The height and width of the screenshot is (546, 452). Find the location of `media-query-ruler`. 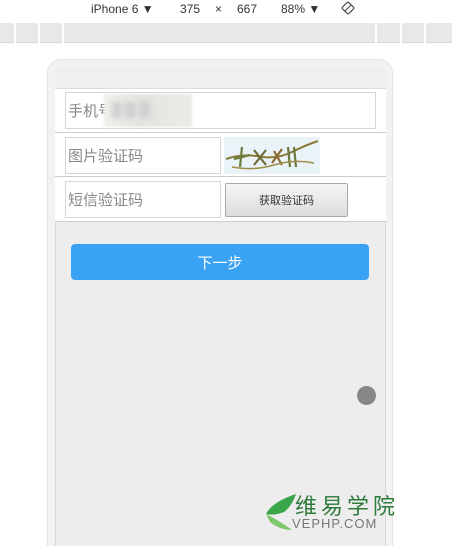

media-query-ruler is located at coordinates (226, 33).